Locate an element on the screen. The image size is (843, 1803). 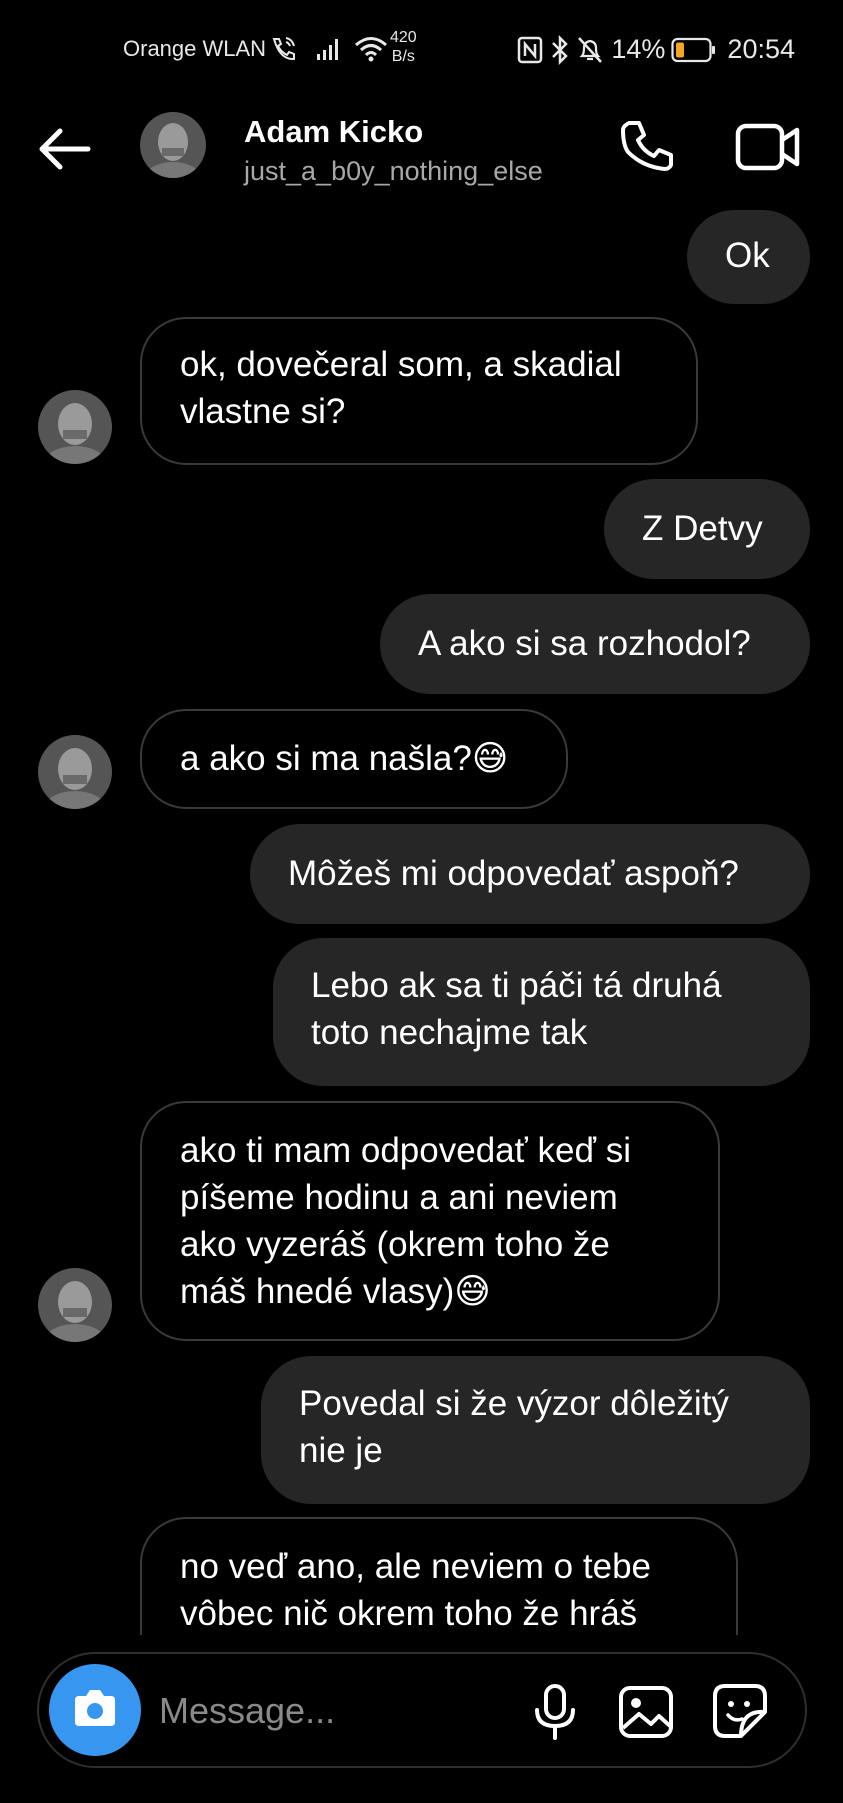
video-icon is located at coordinates (767, 147).